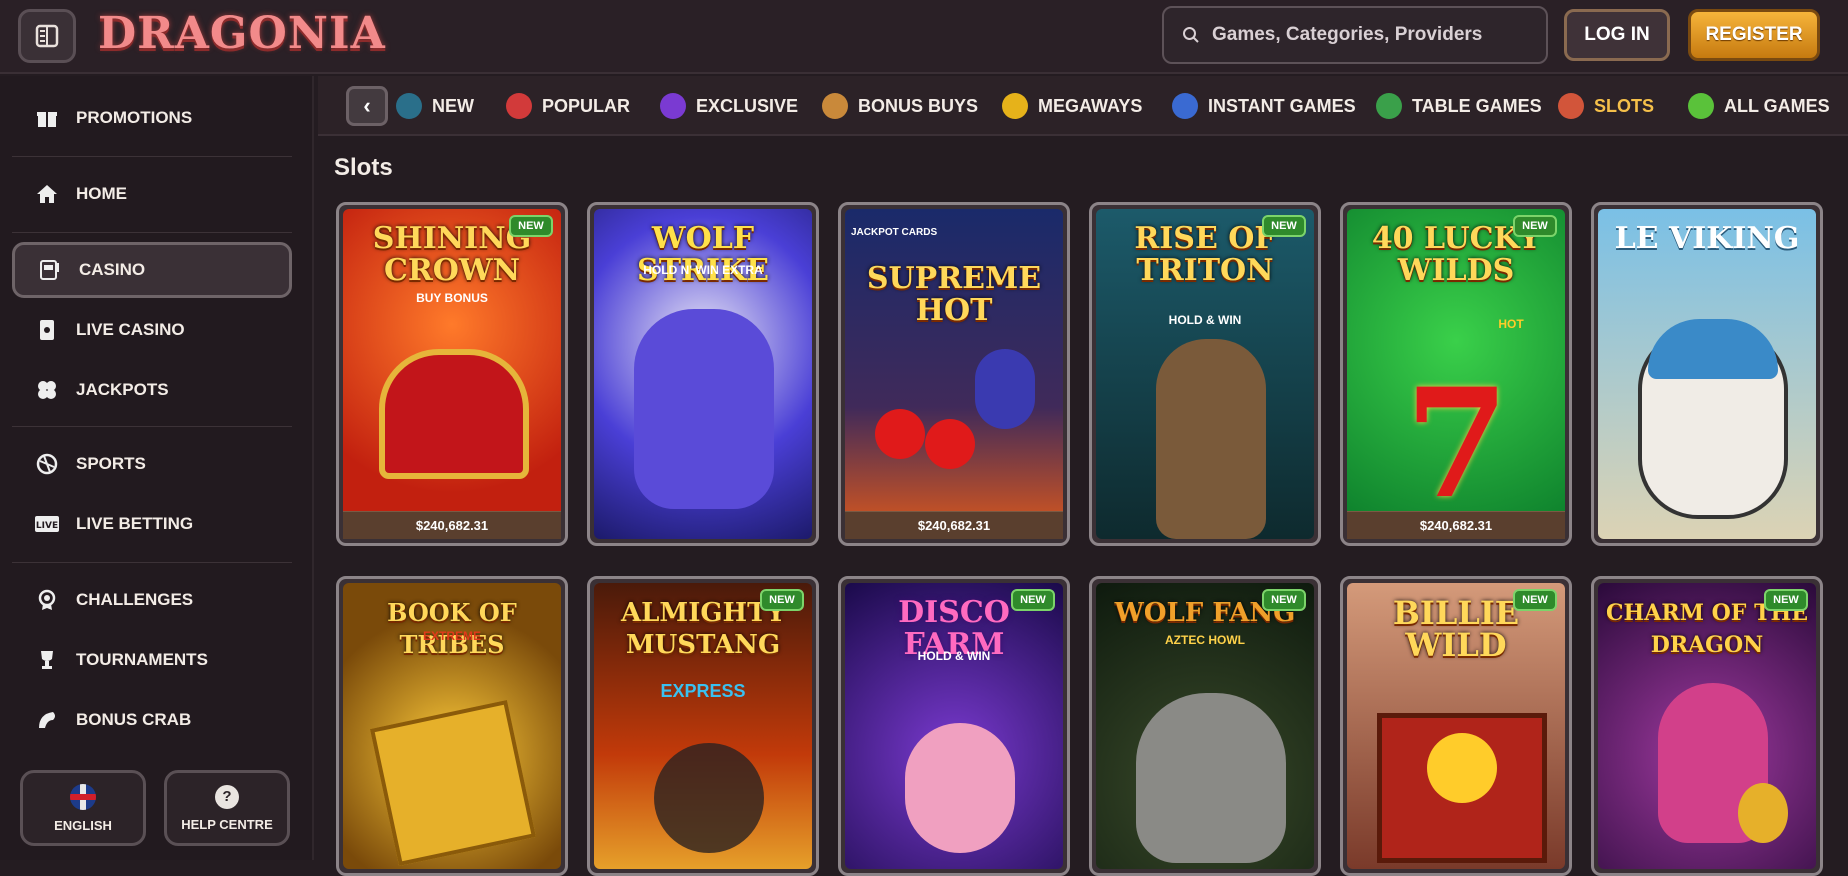  What do you see at coordinates (568, 106) in the screenshot?
I see `tab-popular: POPULAR` at bounding box center [568, 106].